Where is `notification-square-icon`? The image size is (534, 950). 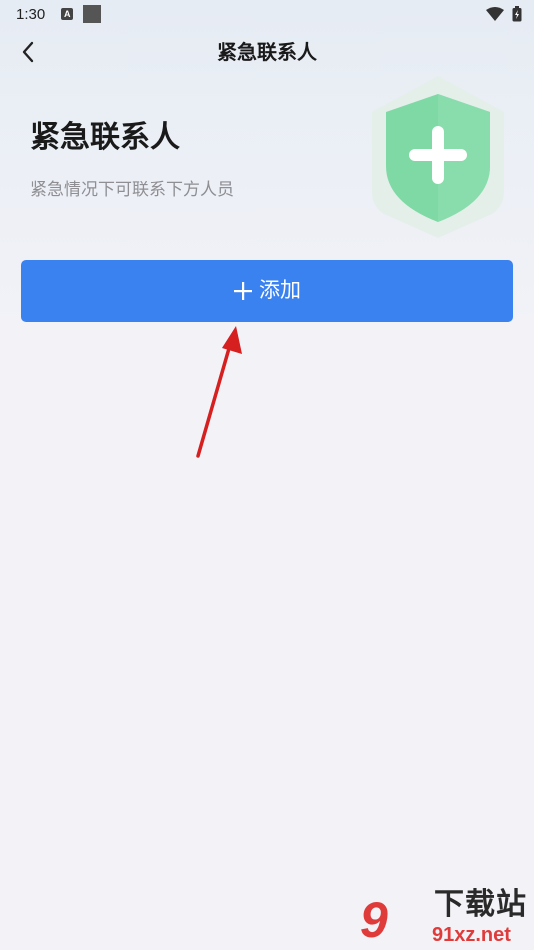 notification-square-icon is located at coordinates (92, 14).